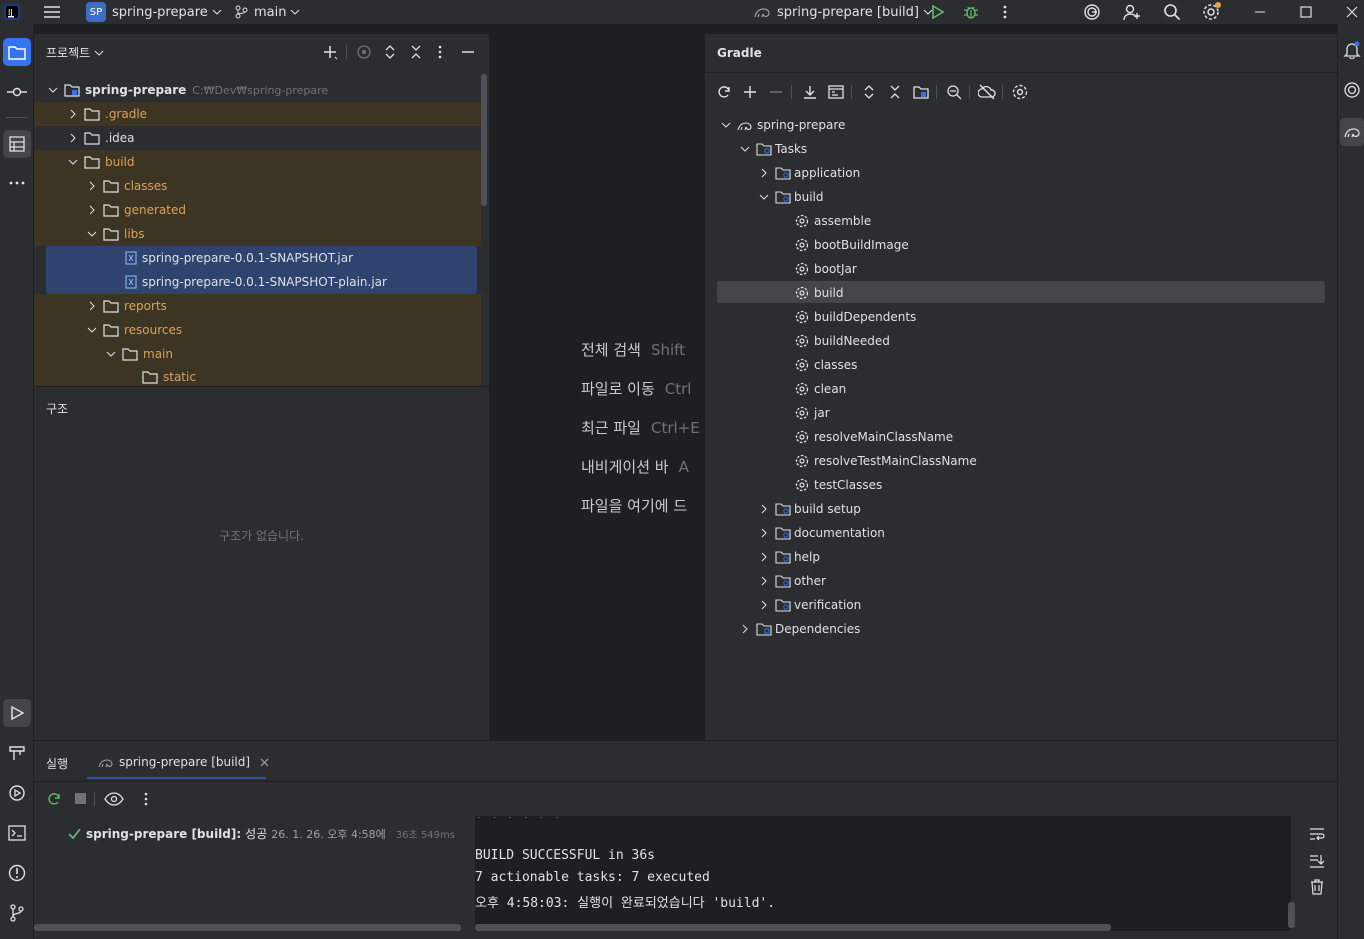  Describe the element at coordinates (820, 389) in the screenshot. I see `gradle-task: clean` at that location.